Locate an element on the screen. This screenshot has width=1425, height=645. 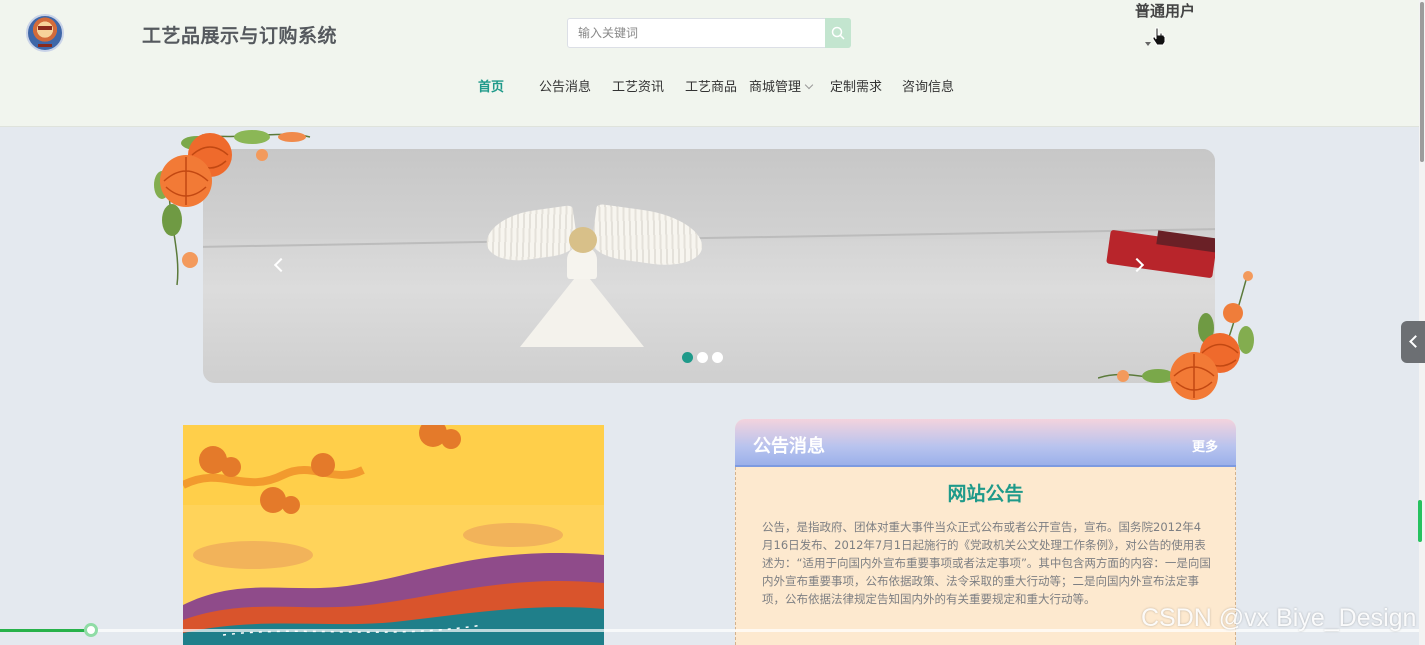
notice-subtitle: 网站公告 is located at coordinates (985, 492).